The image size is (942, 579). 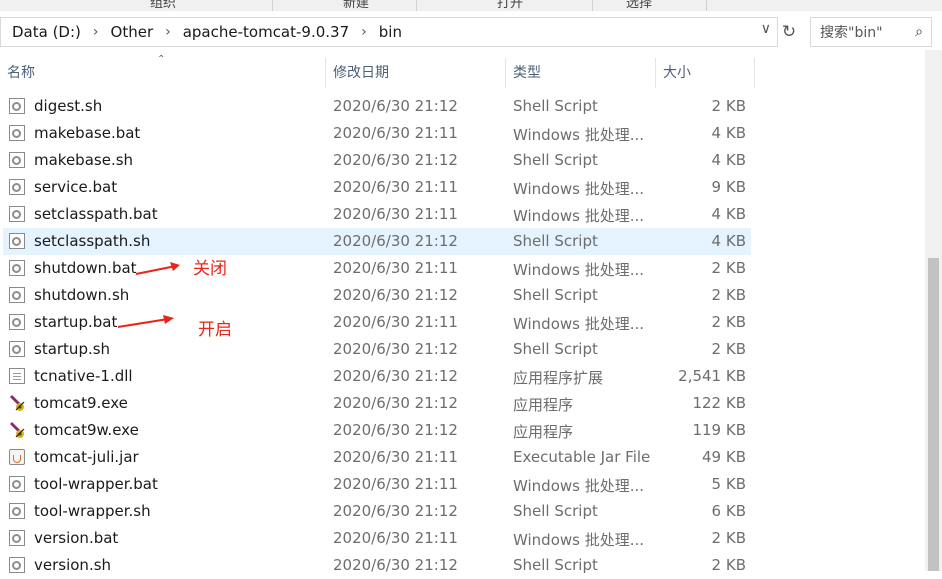 I want to click on file-name: setclasspath.bat, so click(x=96, y=214).